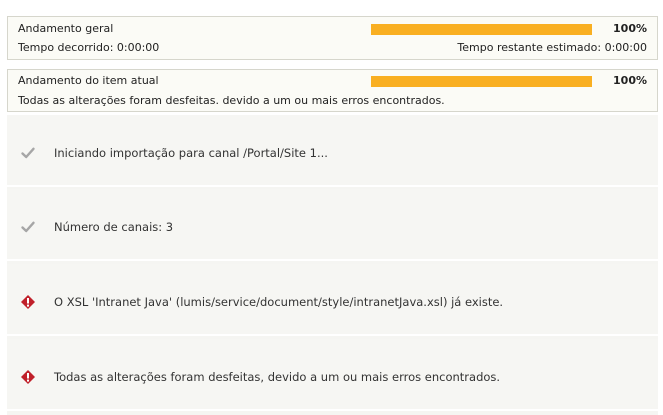 This screenshot has height=415, width=663. I want to click on log-text: Número de canais: 3, so click(114, 227).